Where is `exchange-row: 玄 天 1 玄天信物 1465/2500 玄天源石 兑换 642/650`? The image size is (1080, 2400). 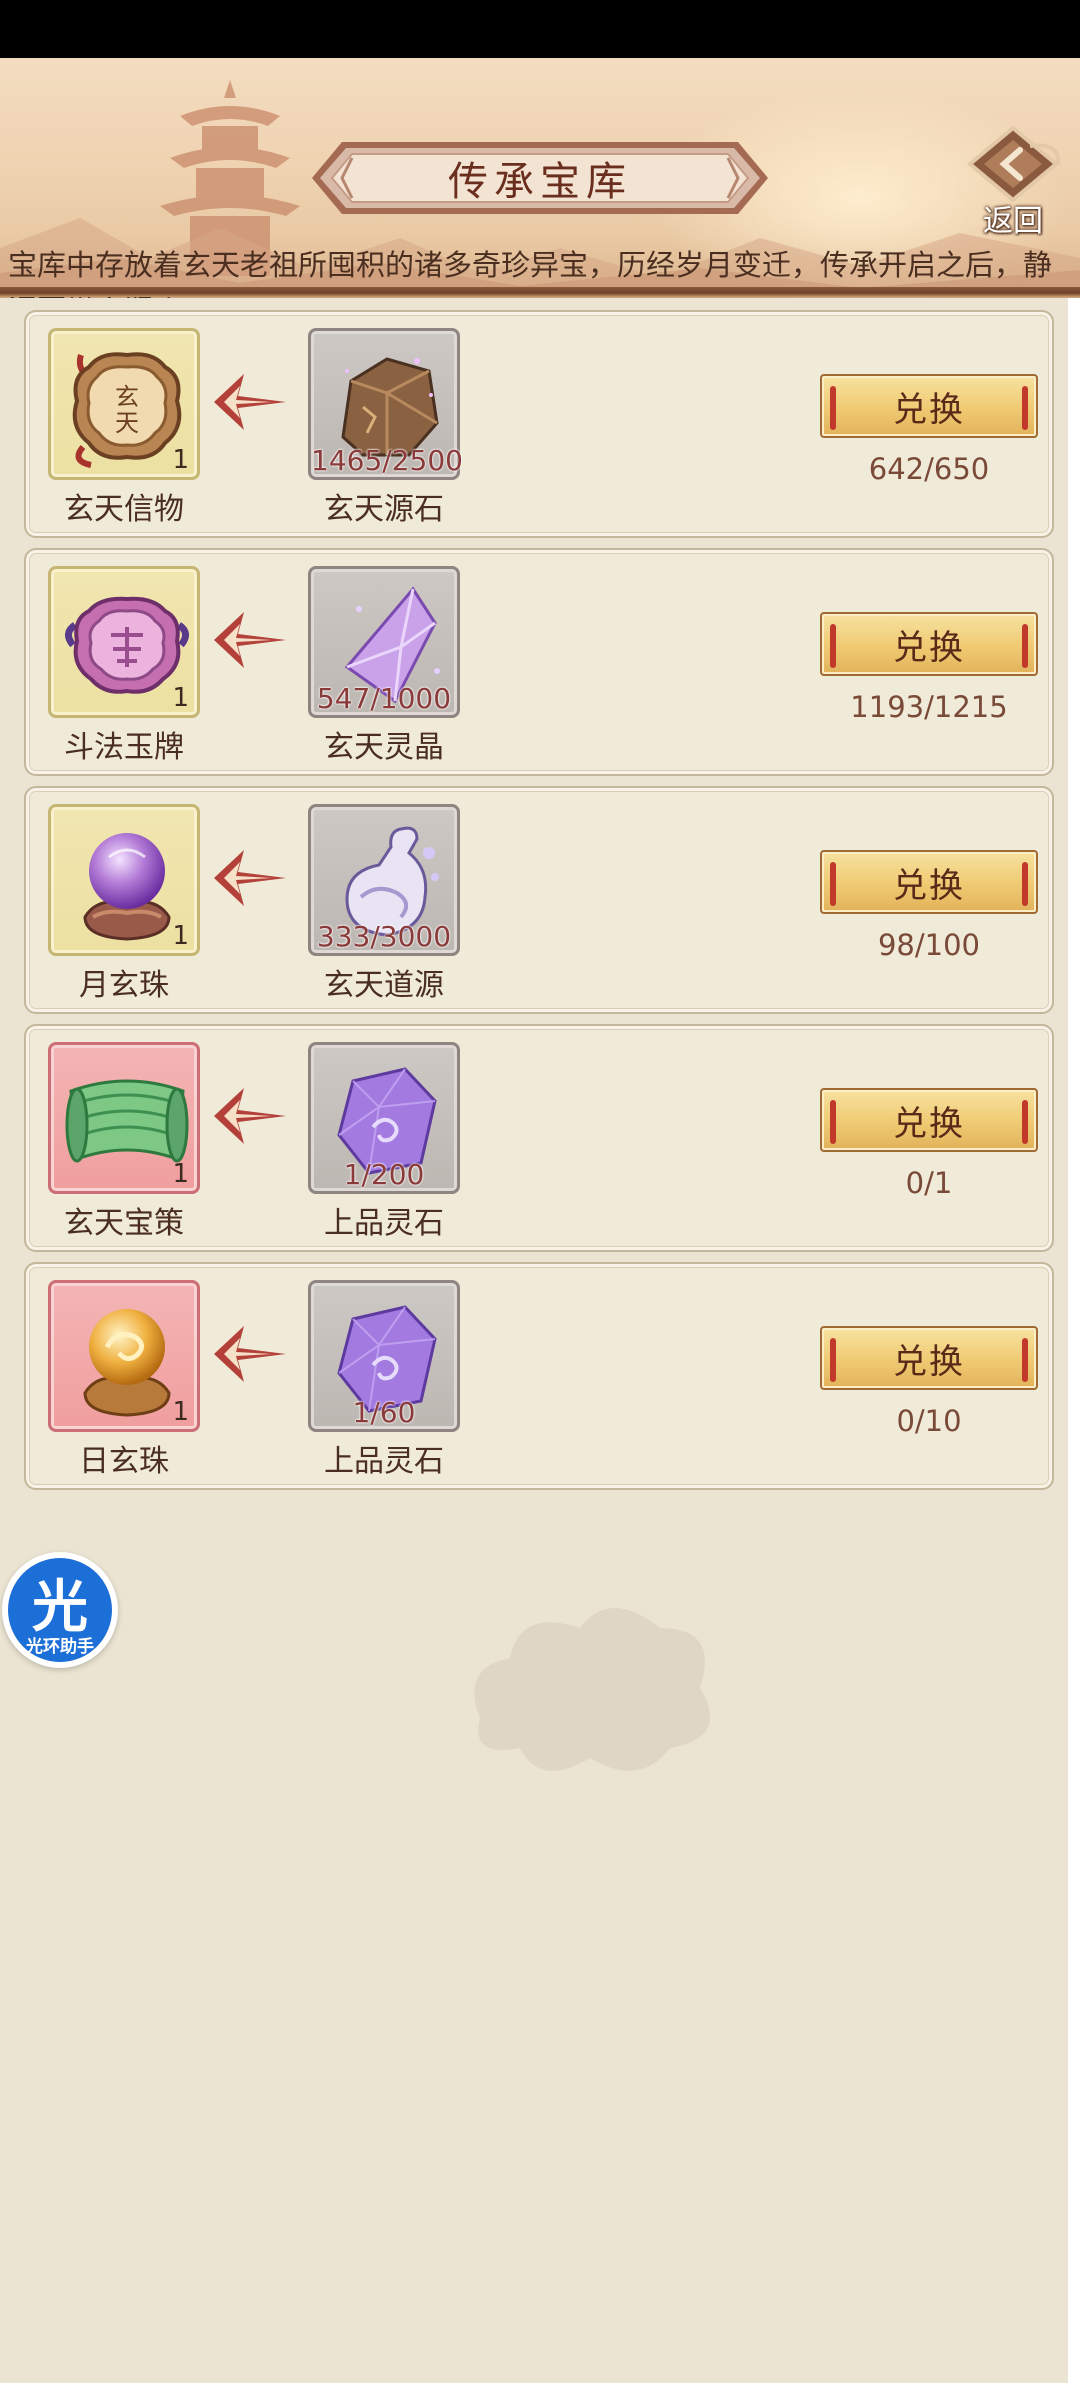 exchange-row: 玄 天 1 玄天信物 1465/2500 玄天源石 兑换 642/650 is located at coordinates (539, 424).